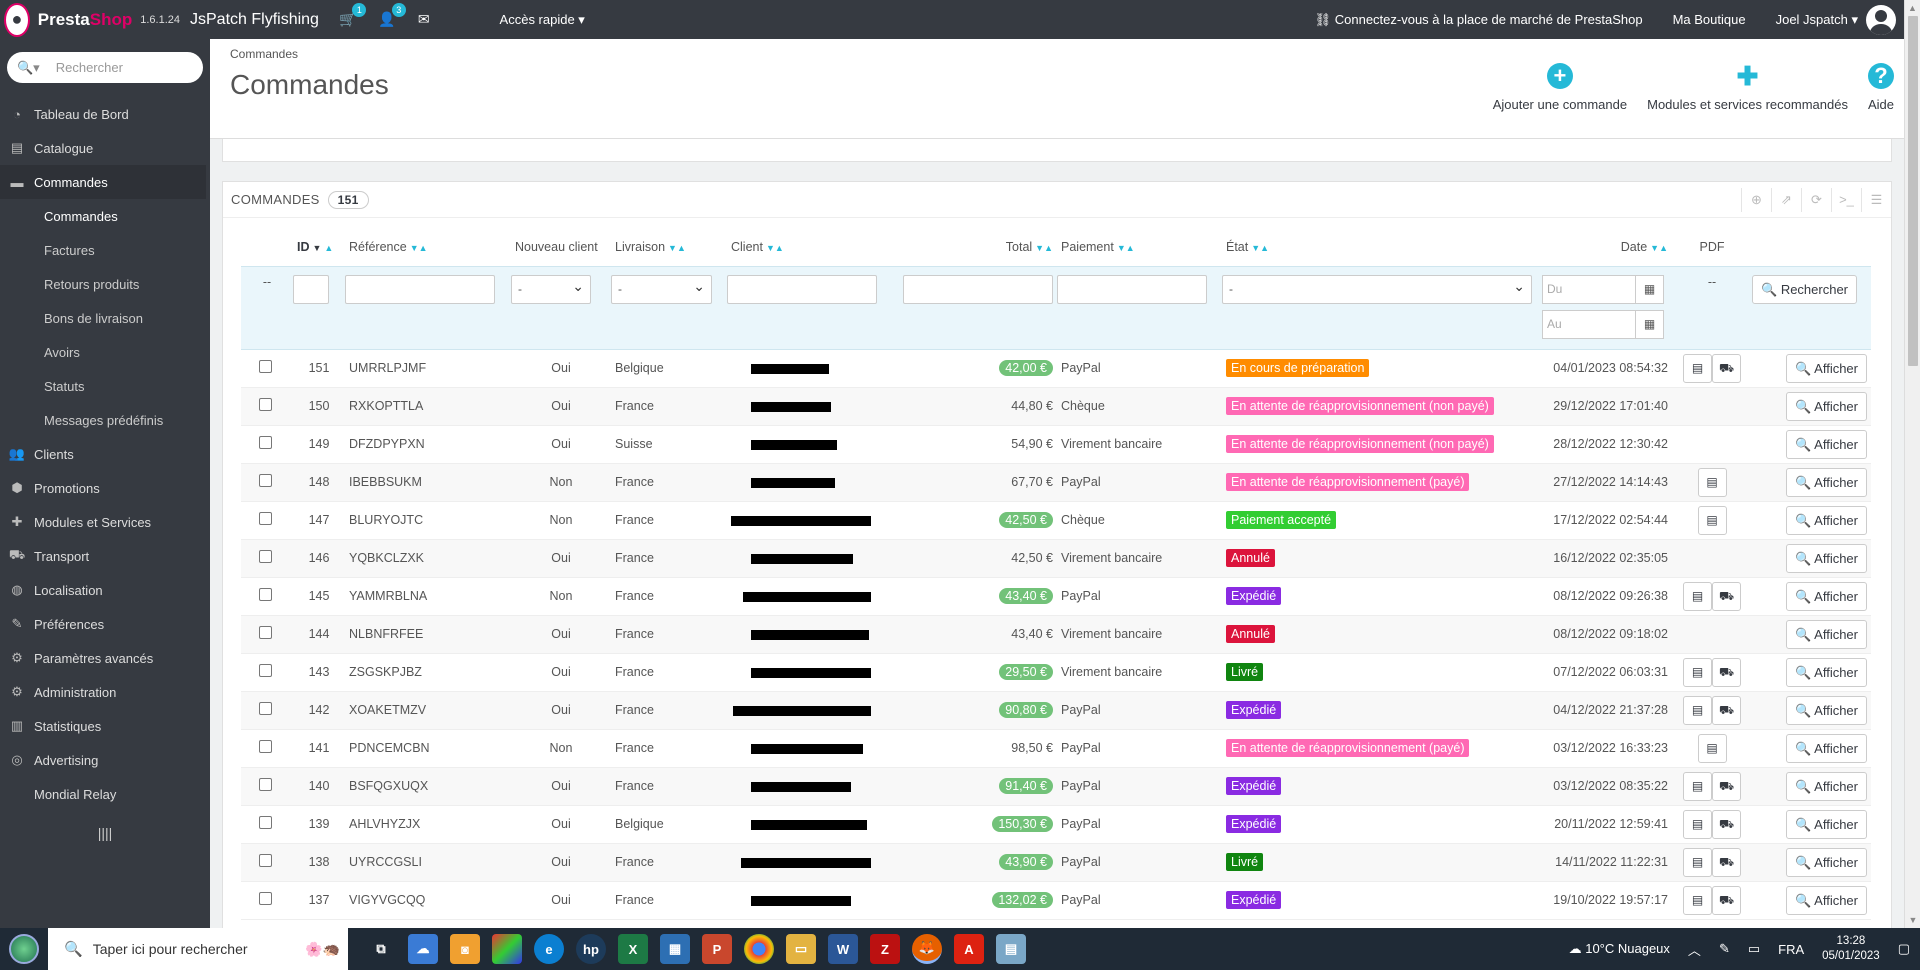 The width and height of the screenshot is (1920, 970). I want to click on col-date: Date ▼▲, so click(1607, 247).